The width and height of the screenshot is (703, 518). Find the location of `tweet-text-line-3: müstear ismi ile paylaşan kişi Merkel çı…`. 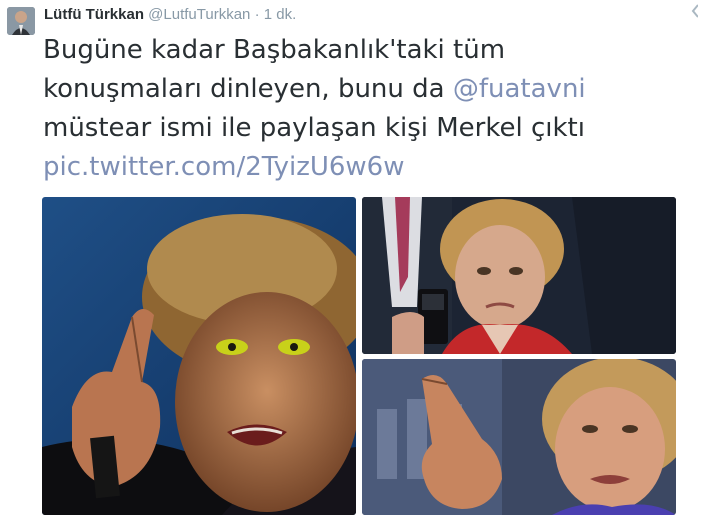

tweet-text-line-3: müstear ismi ile paylaşan kişi Merkel çı… is located at coordinates (314, 128).